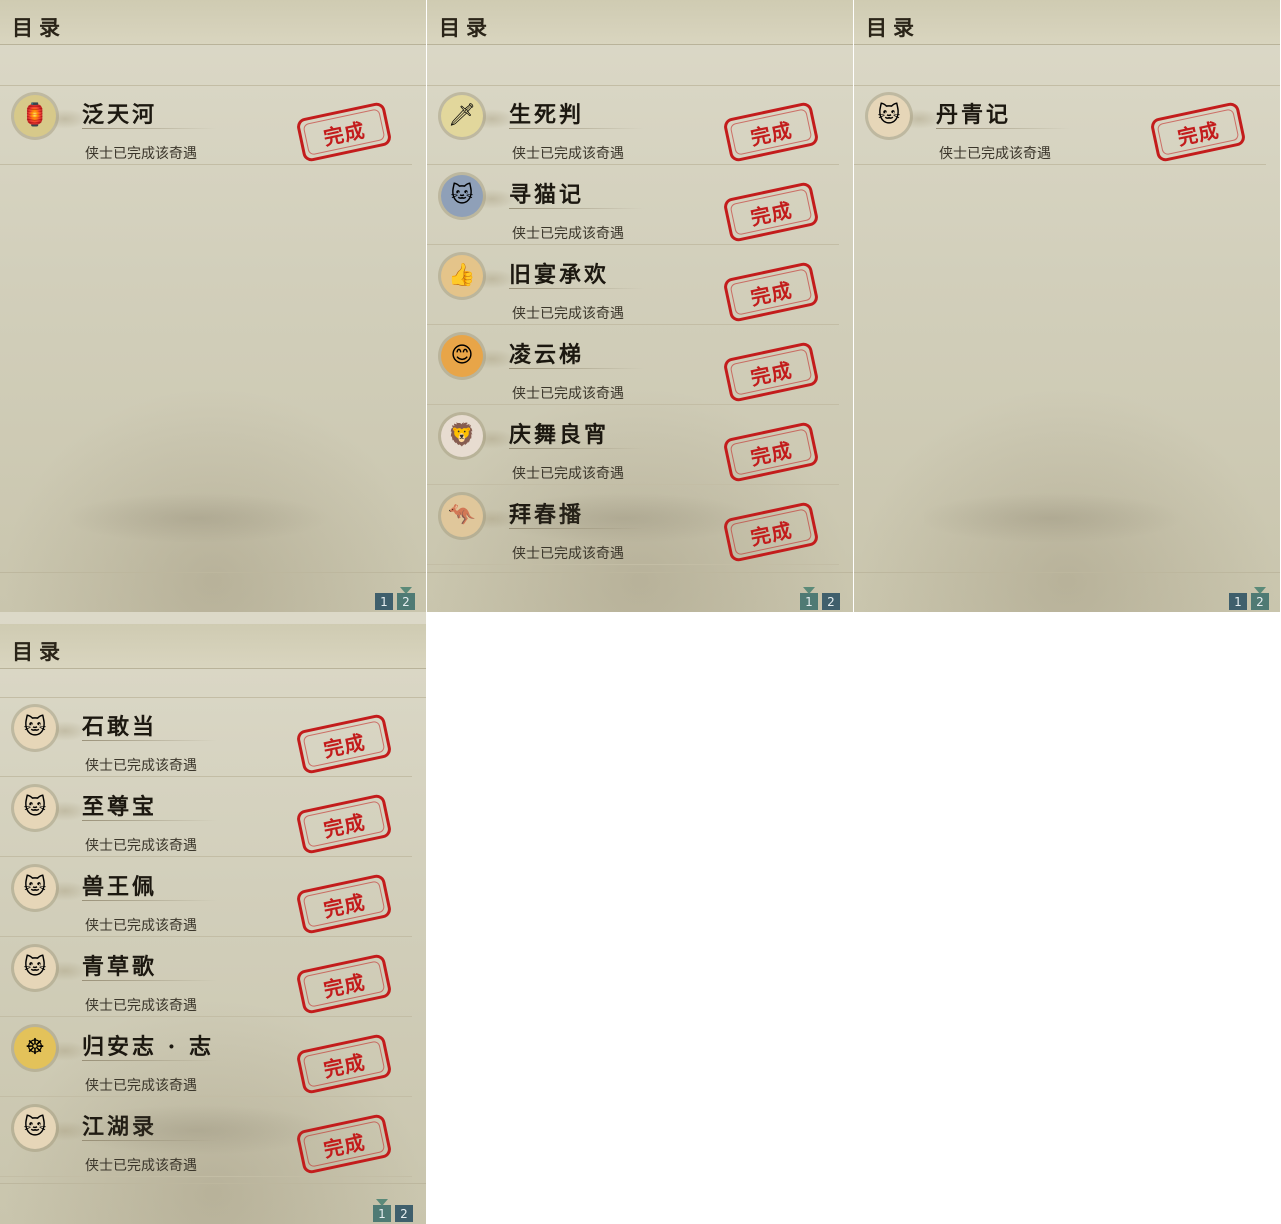  What do you see at coordinates (559, 435) in the screenshot?
I see `adventure-name: 庆舞良宵` at bounding box center [559, 435].